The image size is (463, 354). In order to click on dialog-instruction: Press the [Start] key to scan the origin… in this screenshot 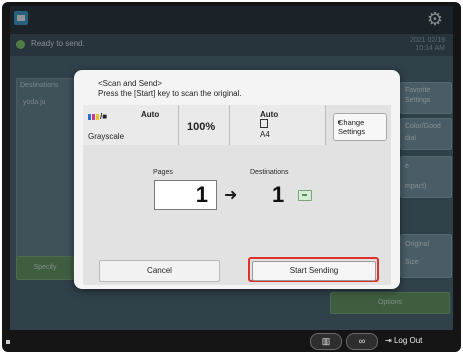, I will do `click(170, 93)`.